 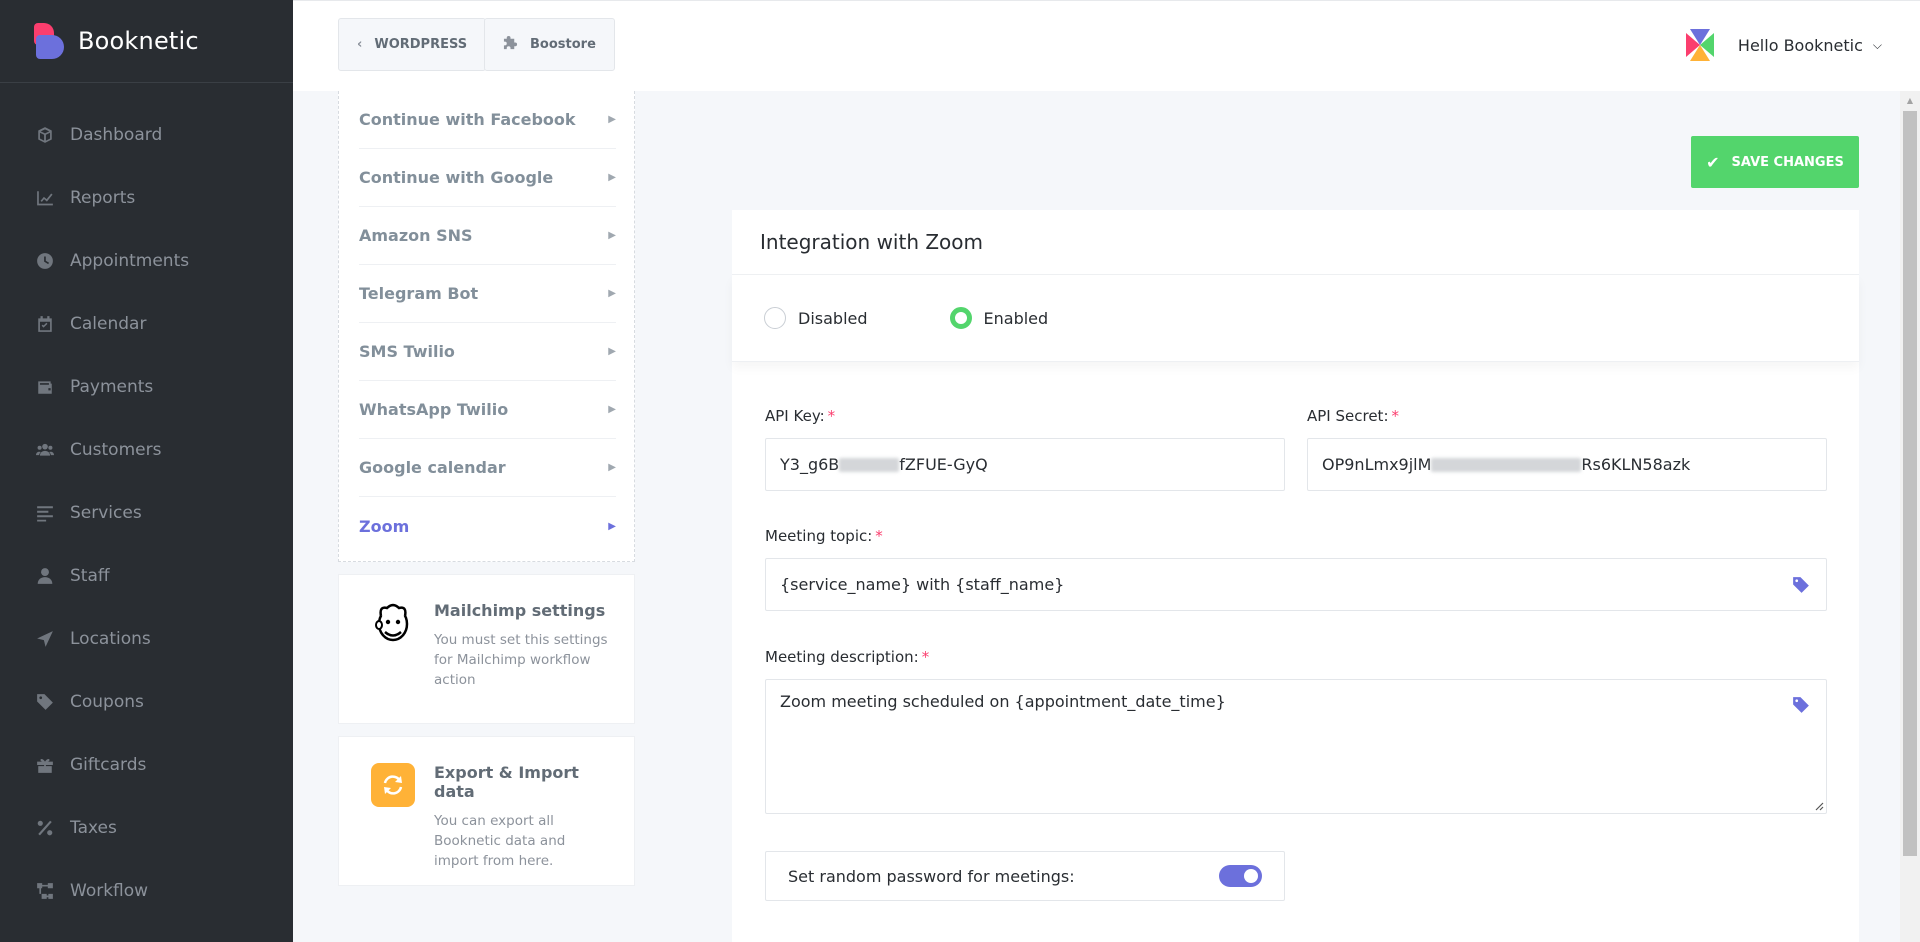 I want to click on brand-name: Booknetic, so click(x=138, y=41).